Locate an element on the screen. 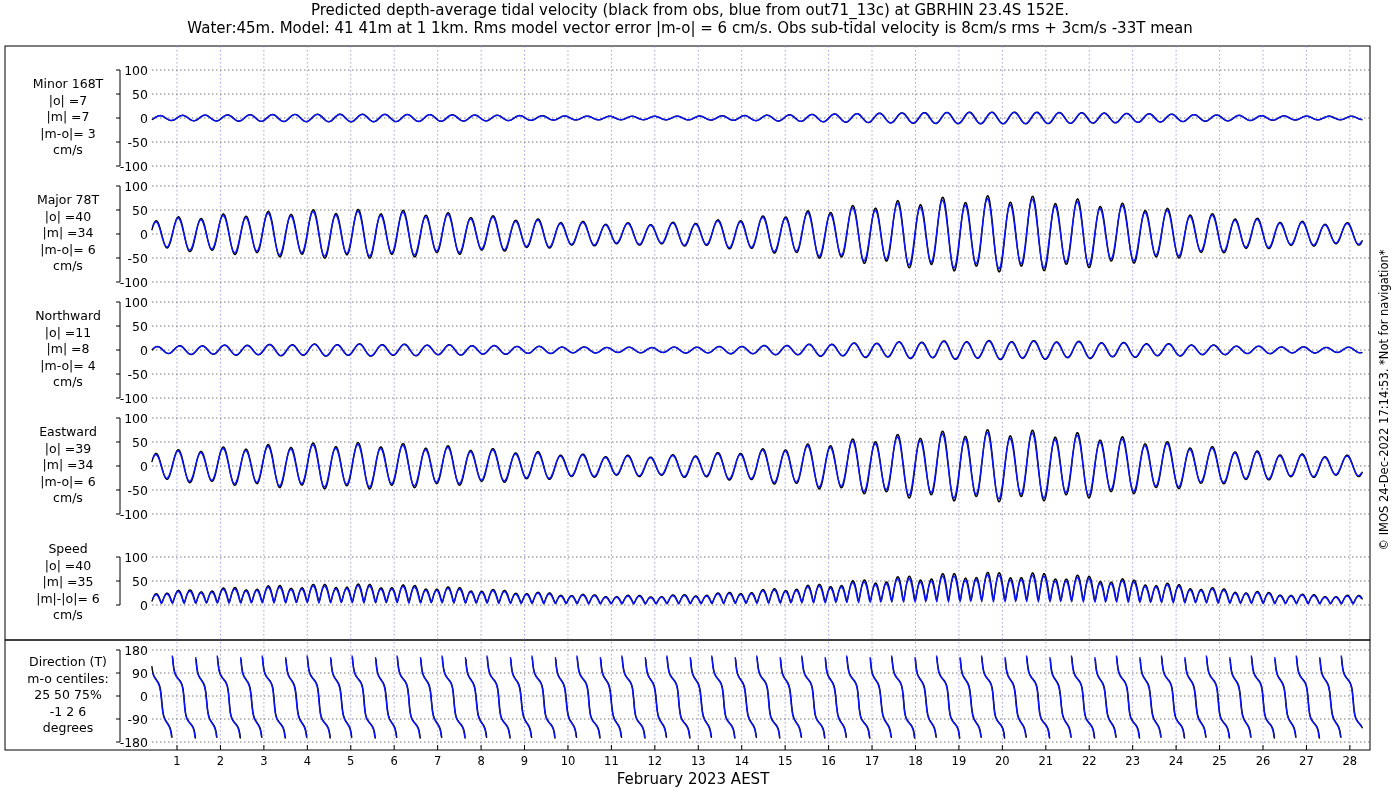  y-tick-label: 180 is located at coordinates (136, 650).